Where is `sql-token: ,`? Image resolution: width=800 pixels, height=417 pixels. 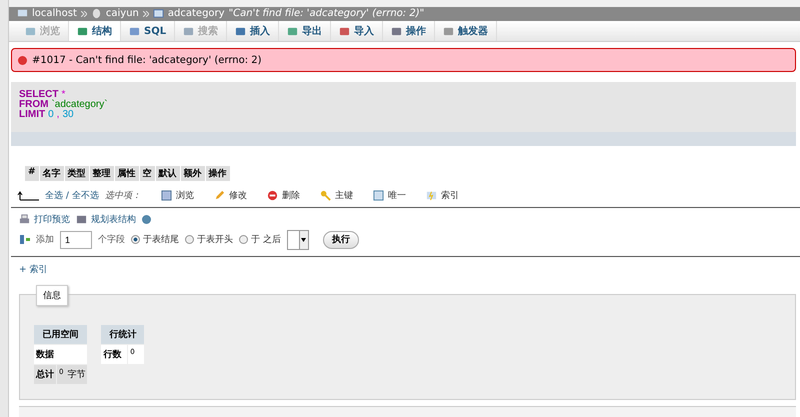 sql-token: , is located at coordinates (58, 115).